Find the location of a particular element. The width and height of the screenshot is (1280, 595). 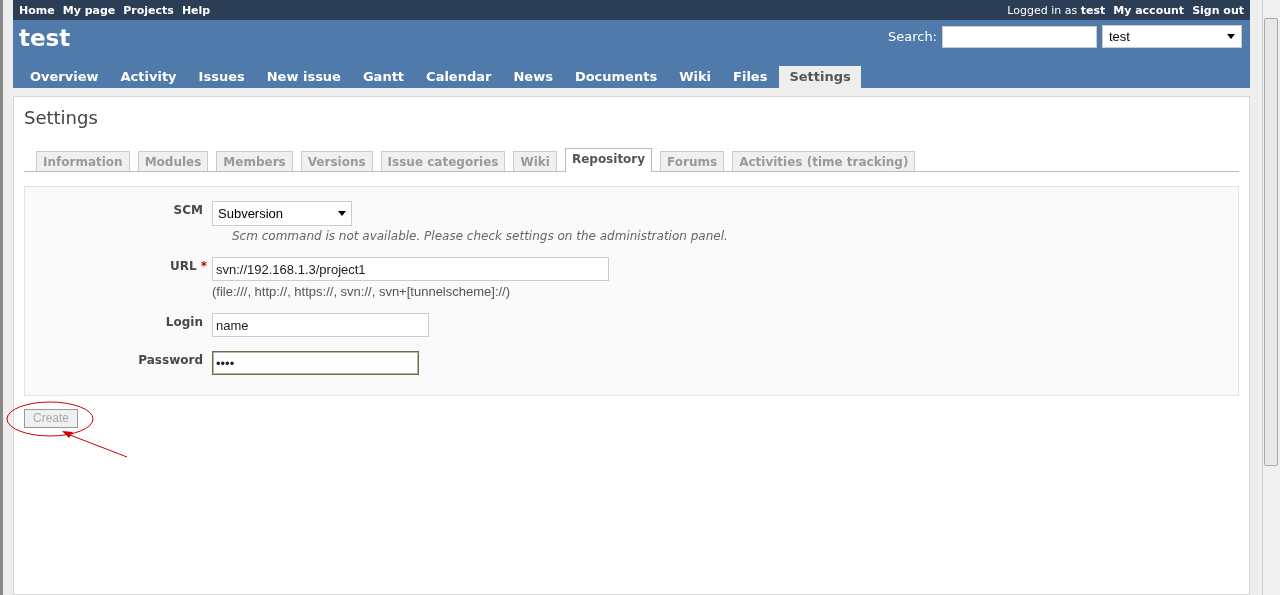

logged-in-text: Logged in as test is located at coordinates (1056, 10).